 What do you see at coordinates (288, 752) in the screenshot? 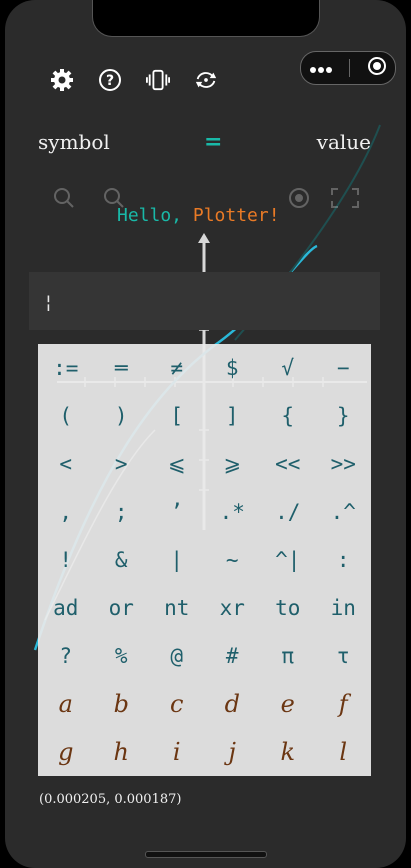
I see `keyboard-key: k` at bounding box center [288, 752].